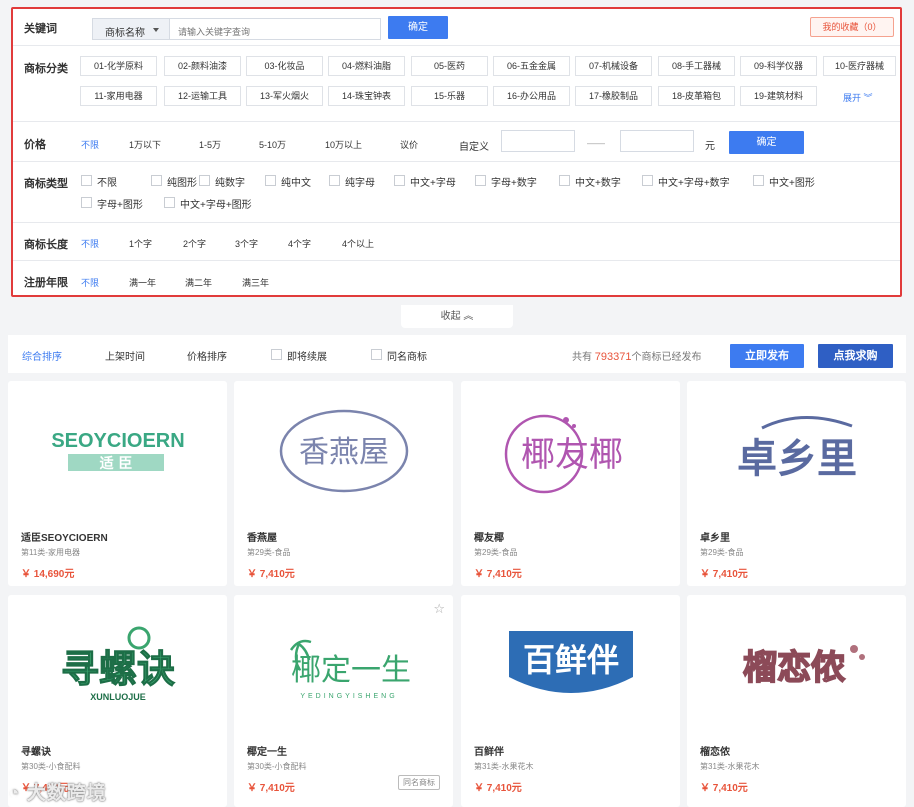 The image size is (914, 807). I want to click on type-checkbox: 字母+图形, so click(112, 203).